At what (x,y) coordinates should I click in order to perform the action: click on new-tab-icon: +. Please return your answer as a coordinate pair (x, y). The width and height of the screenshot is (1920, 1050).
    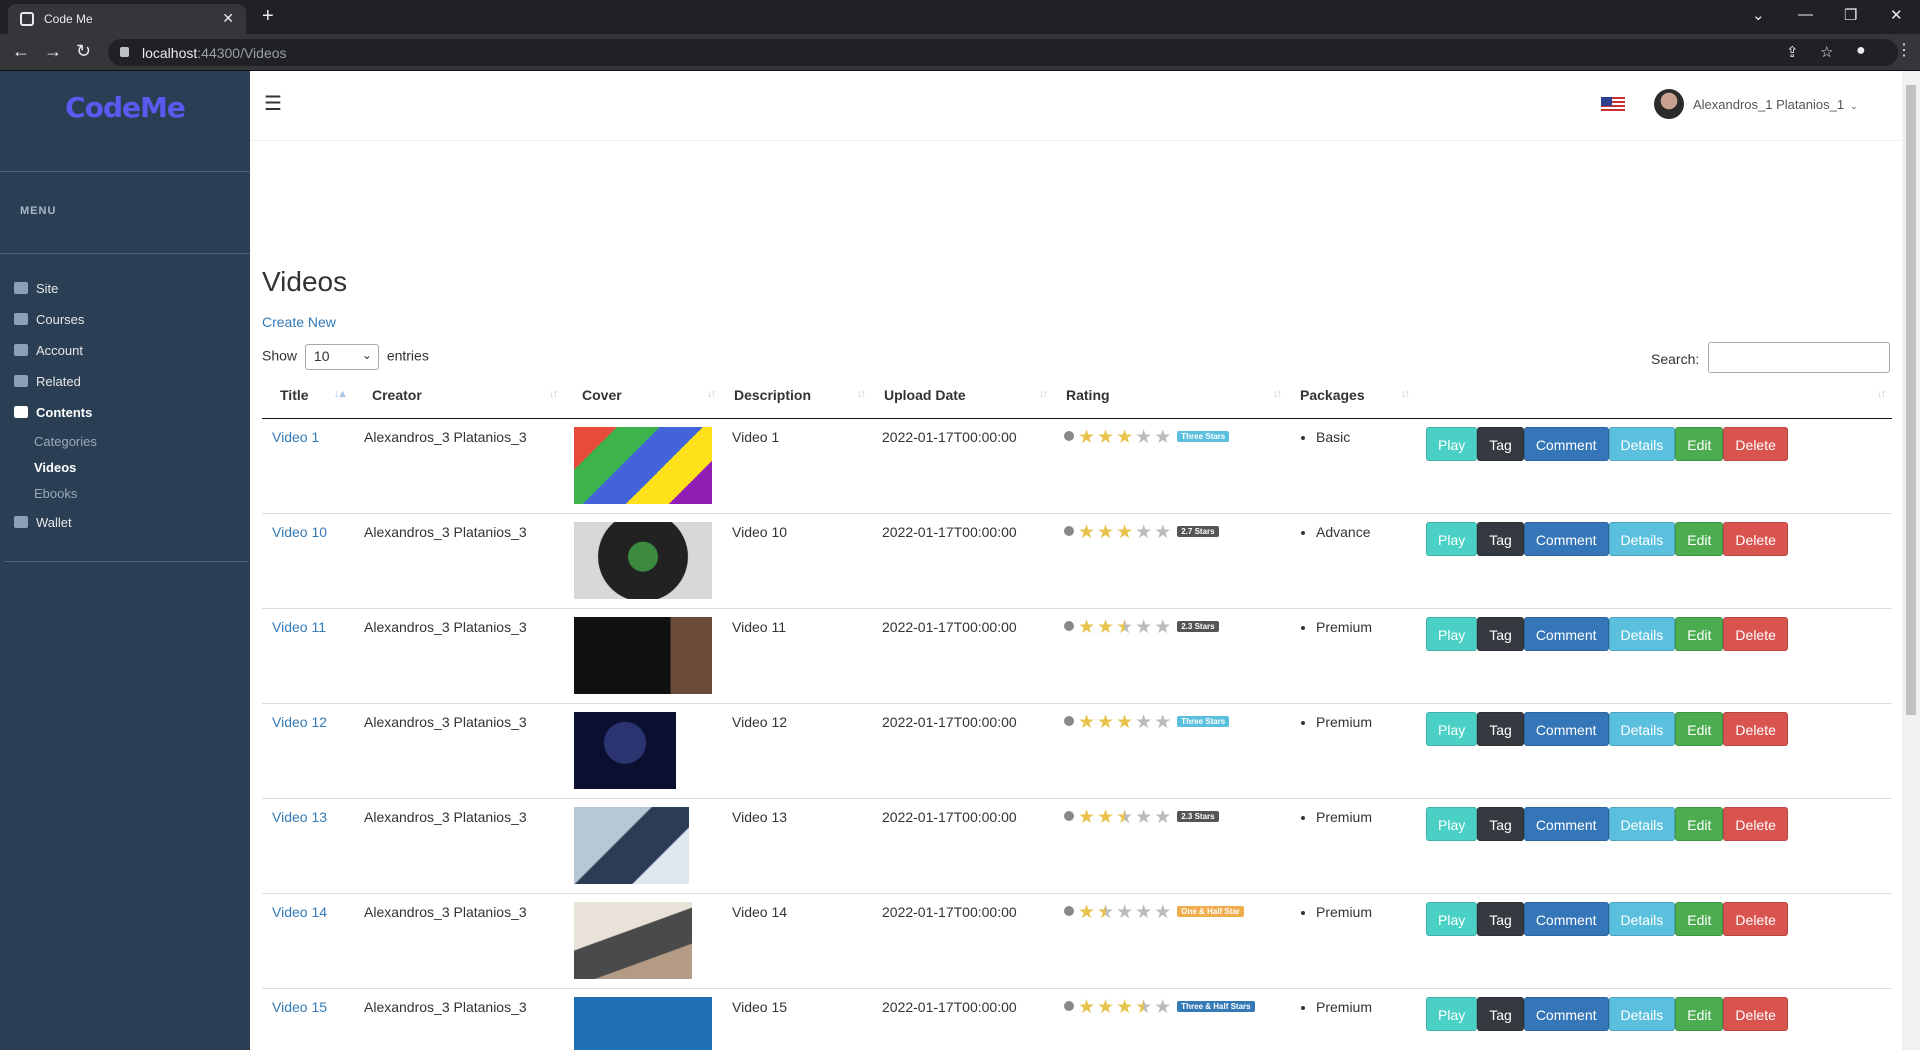
    Looking at the image, I should click on (268, 16).